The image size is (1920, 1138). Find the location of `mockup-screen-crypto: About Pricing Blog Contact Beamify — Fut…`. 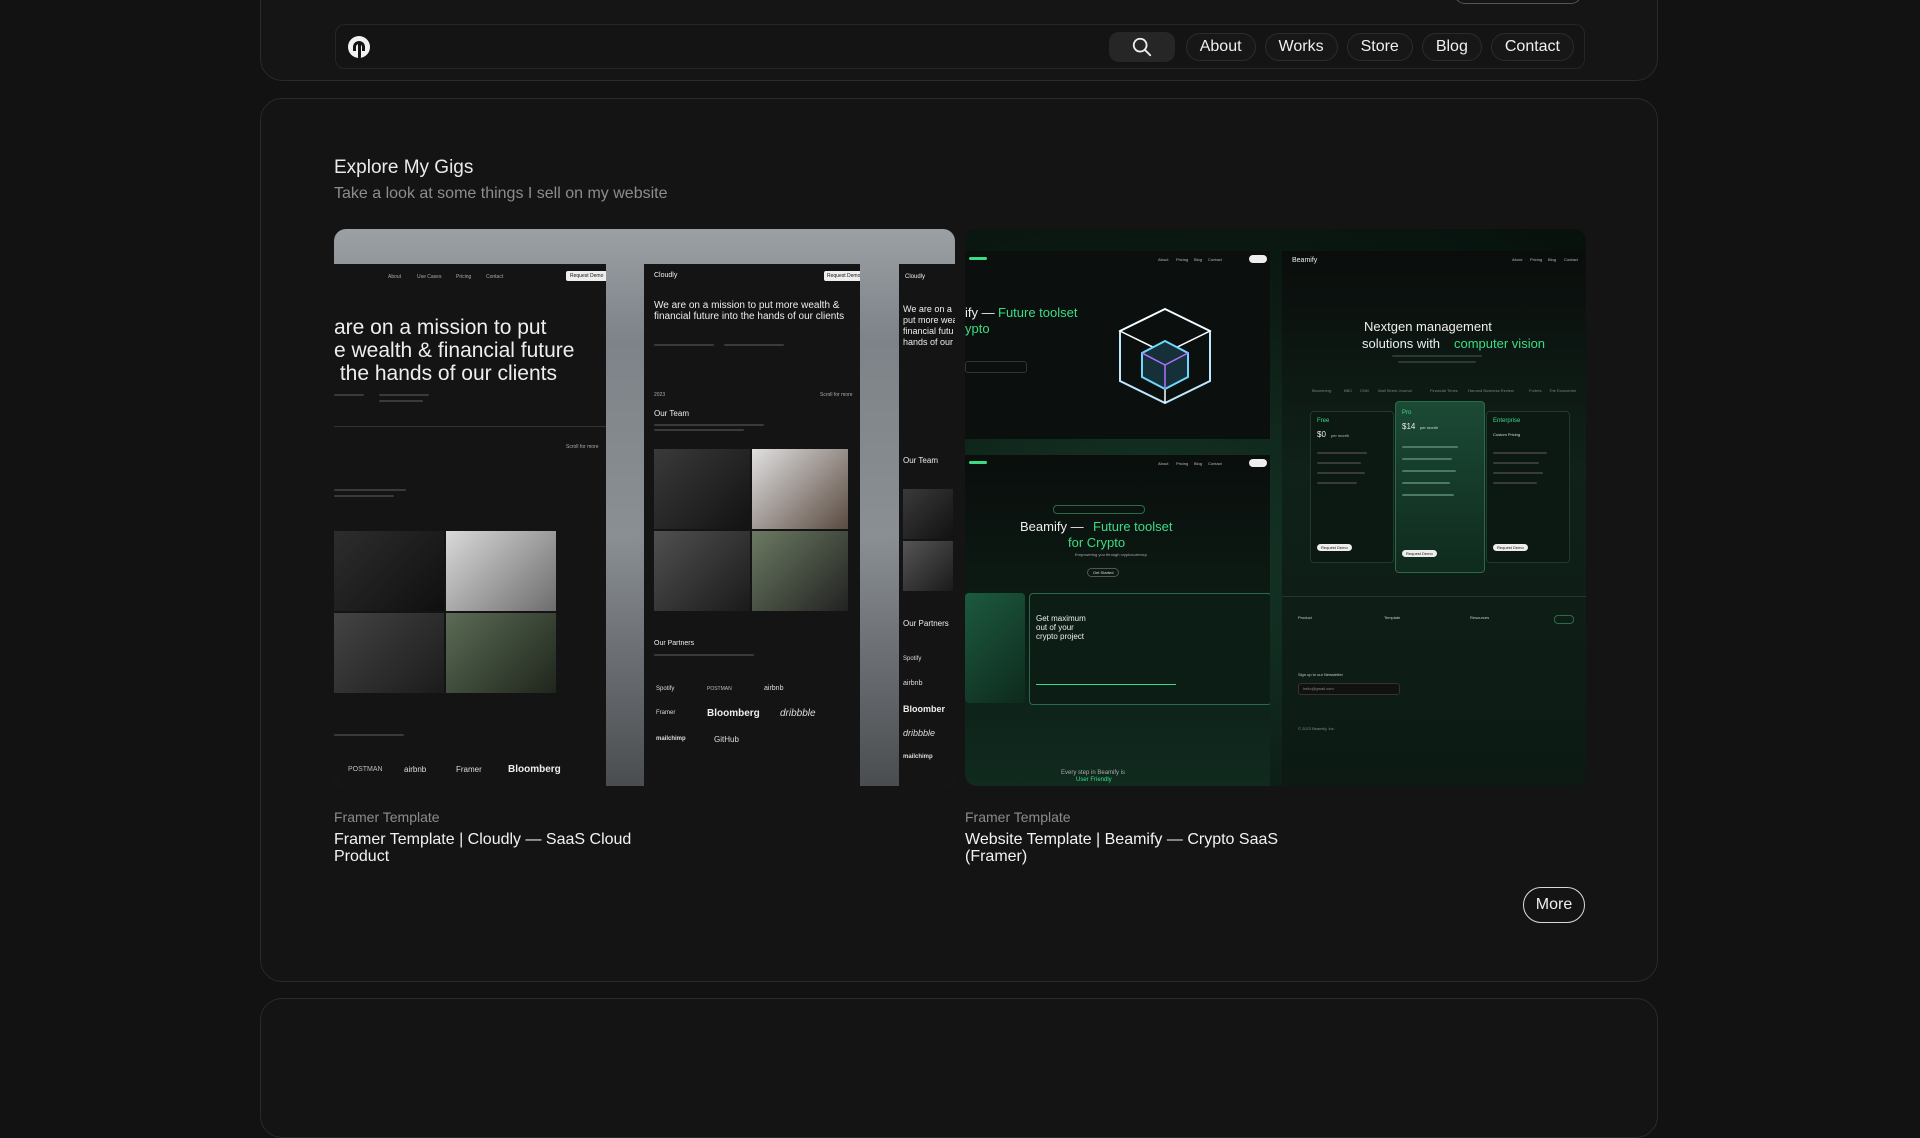

mockup-screen-crypto: About Pricing Blog Contact Beamify — Fut… is located at coordinates (1117, 620).